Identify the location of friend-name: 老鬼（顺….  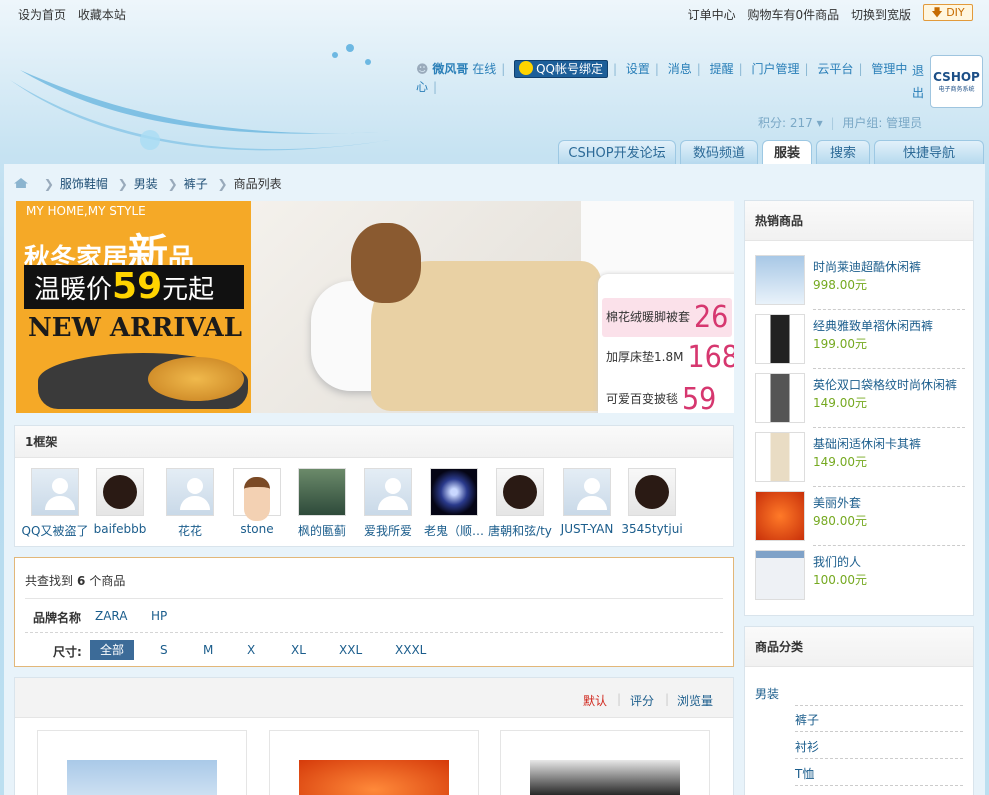
(454, 530).